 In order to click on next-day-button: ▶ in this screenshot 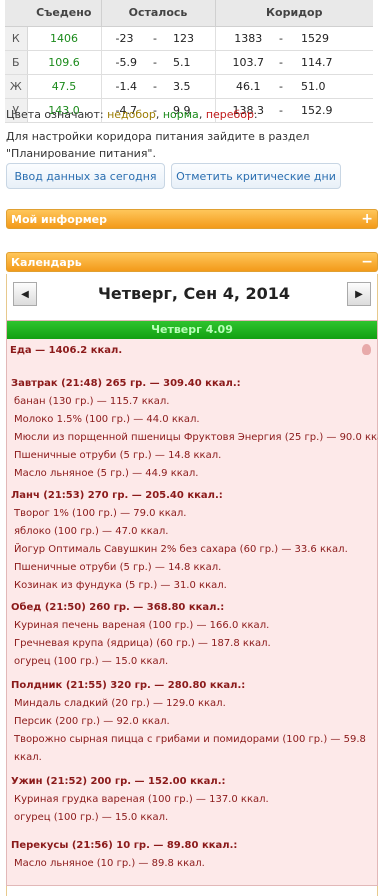, I will do `click(359, 294)`.